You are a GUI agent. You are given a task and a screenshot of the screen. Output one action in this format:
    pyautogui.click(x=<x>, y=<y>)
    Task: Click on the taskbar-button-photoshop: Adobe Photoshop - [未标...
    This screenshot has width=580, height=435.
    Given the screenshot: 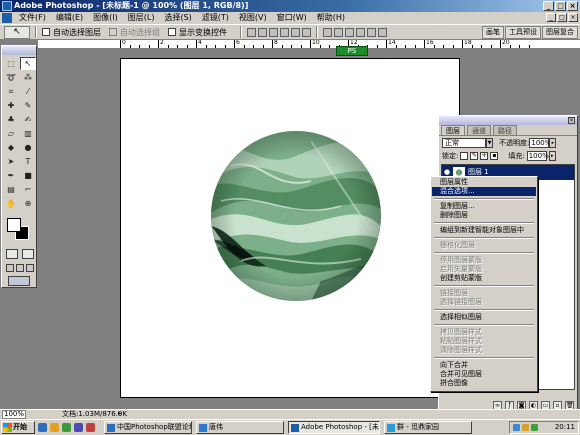 What is the action you would take?
    pyautogui.click(x=334, y=427)
    